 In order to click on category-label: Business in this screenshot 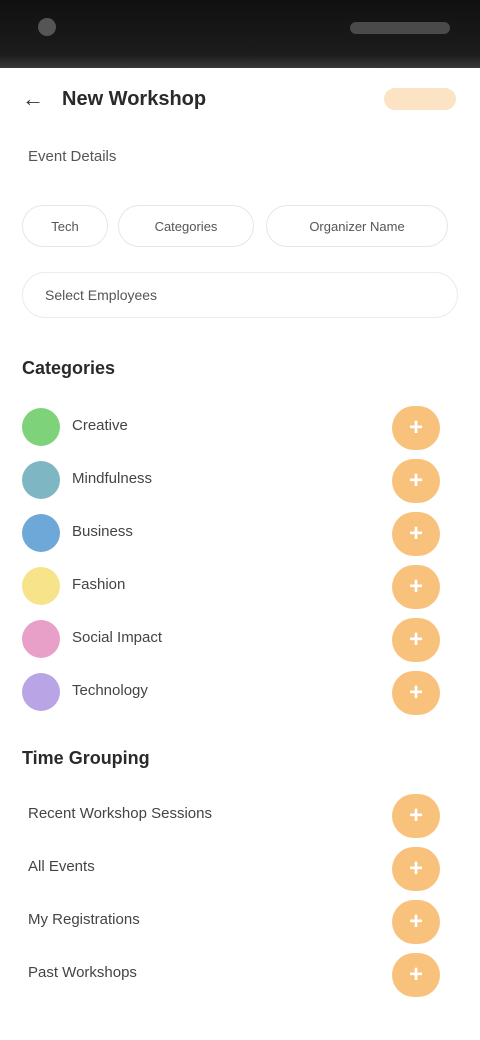, I will do `click(102, 531)`.